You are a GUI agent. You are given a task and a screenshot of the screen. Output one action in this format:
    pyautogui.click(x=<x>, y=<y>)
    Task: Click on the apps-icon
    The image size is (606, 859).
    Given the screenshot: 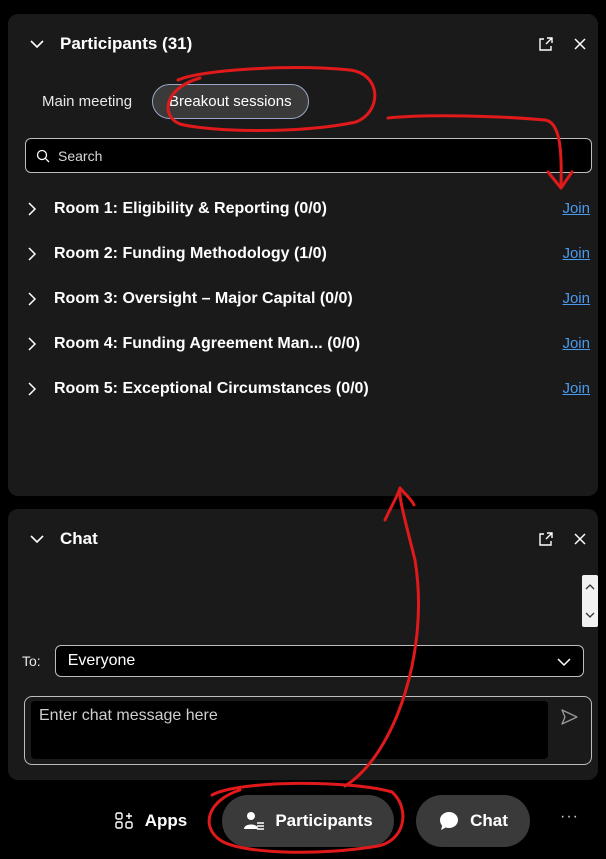 What is the action you would take?
    pyautogui.click(x=124, y=821)
    